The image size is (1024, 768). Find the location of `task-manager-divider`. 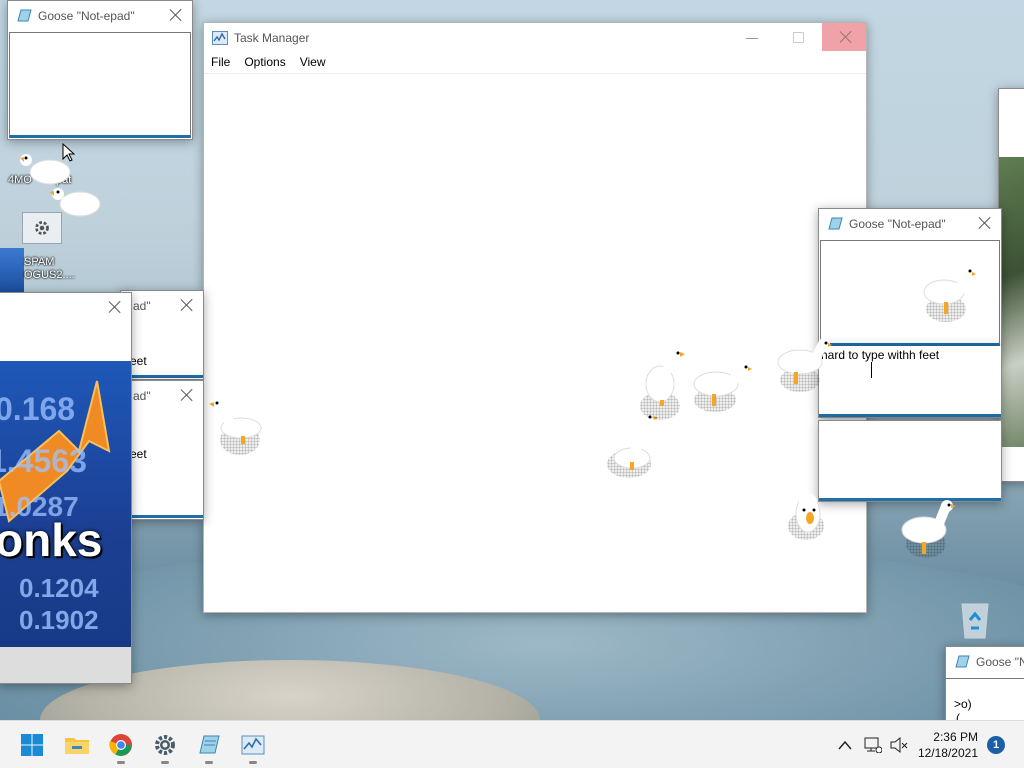

task-manager-divider is located at coordinates (535, 73).